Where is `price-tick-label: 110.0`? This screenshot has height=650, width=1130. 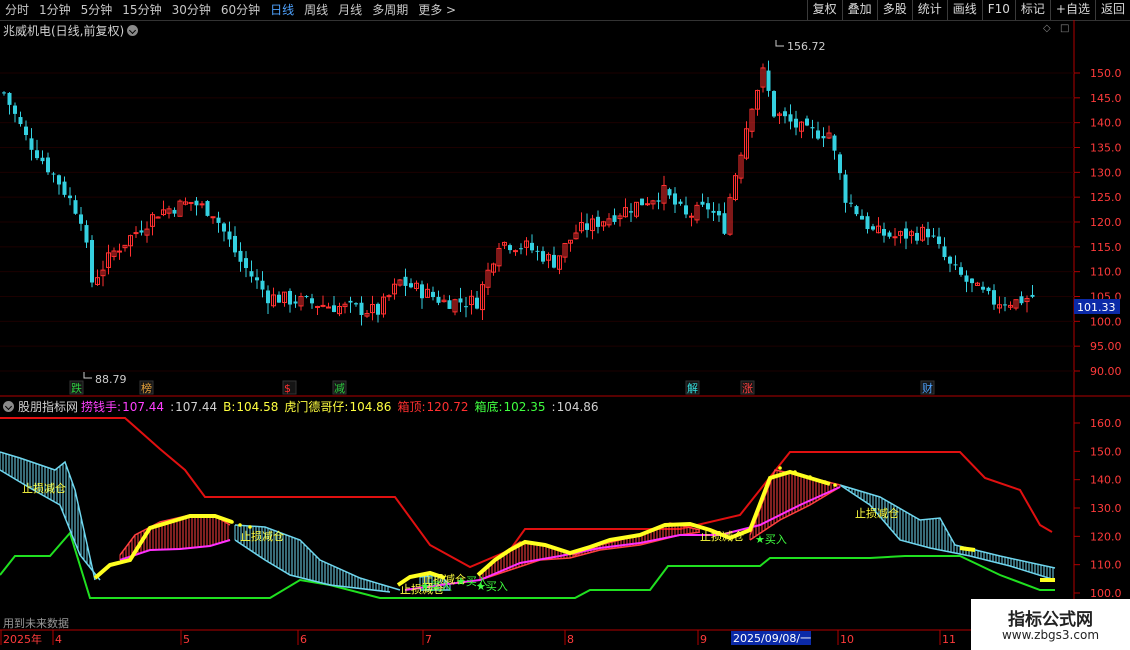
price-tick-label: 110.0 is located at coordinates (1106, 272).